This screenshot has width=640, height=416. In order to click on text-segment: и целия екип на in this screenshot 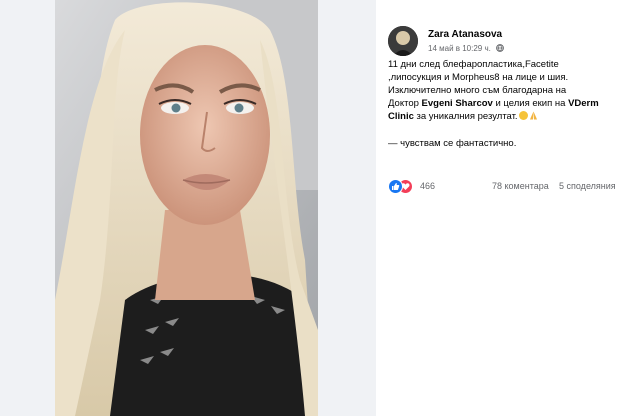, I will do `click(530, 103)`.